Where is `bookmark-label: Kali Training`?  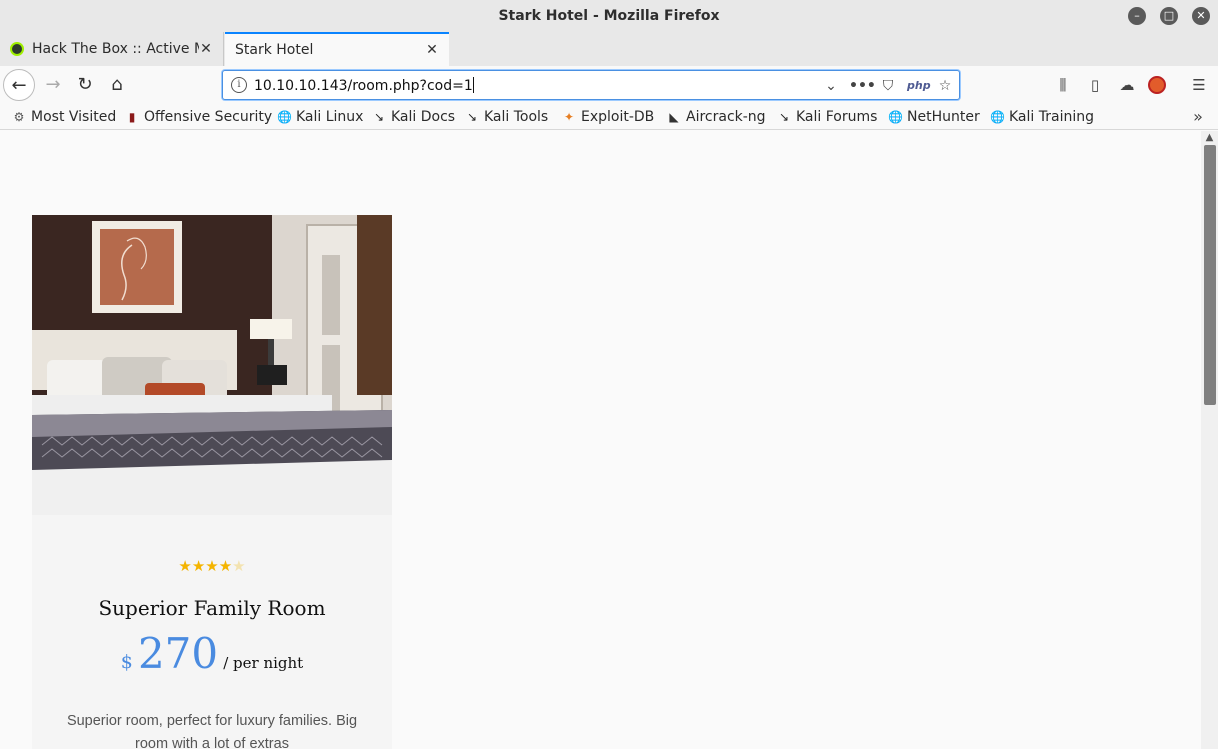 bookmark-label: Kali Training is located at coordinates (1051, 117).